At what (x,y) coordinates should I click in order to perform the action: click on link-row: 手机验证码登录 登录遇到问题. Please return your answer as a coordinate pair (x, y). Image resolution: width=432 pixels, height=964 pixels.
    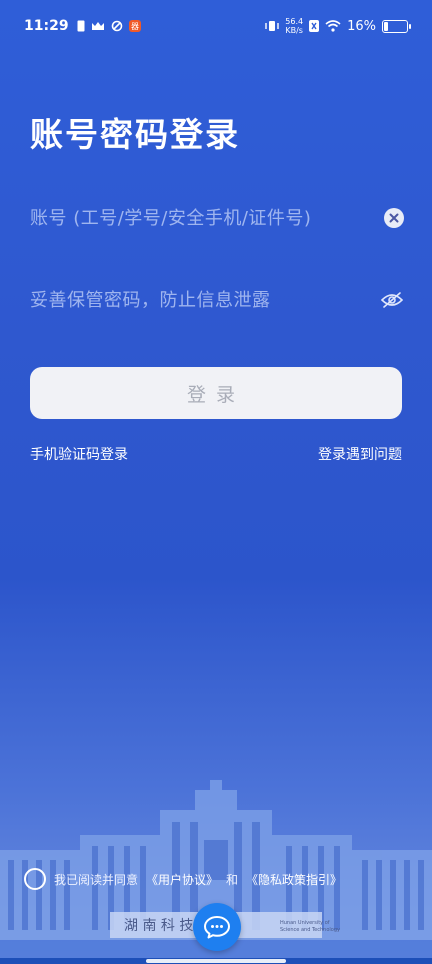
    Looking at the image, I should click on (216, 454).